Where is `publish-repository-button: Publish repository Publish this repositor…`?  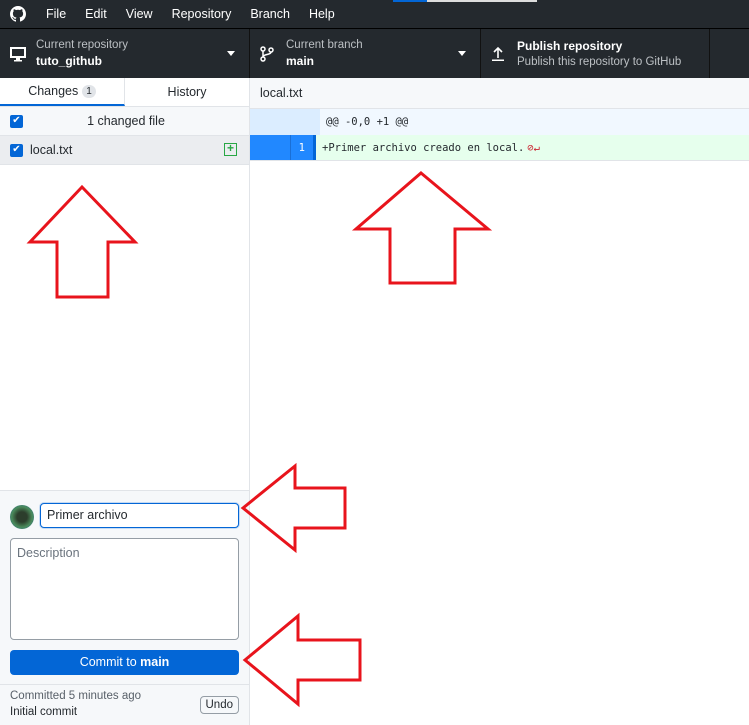 publish-repository-button: Publish repository Publish this repositor… is located at coordinates (595, 53).